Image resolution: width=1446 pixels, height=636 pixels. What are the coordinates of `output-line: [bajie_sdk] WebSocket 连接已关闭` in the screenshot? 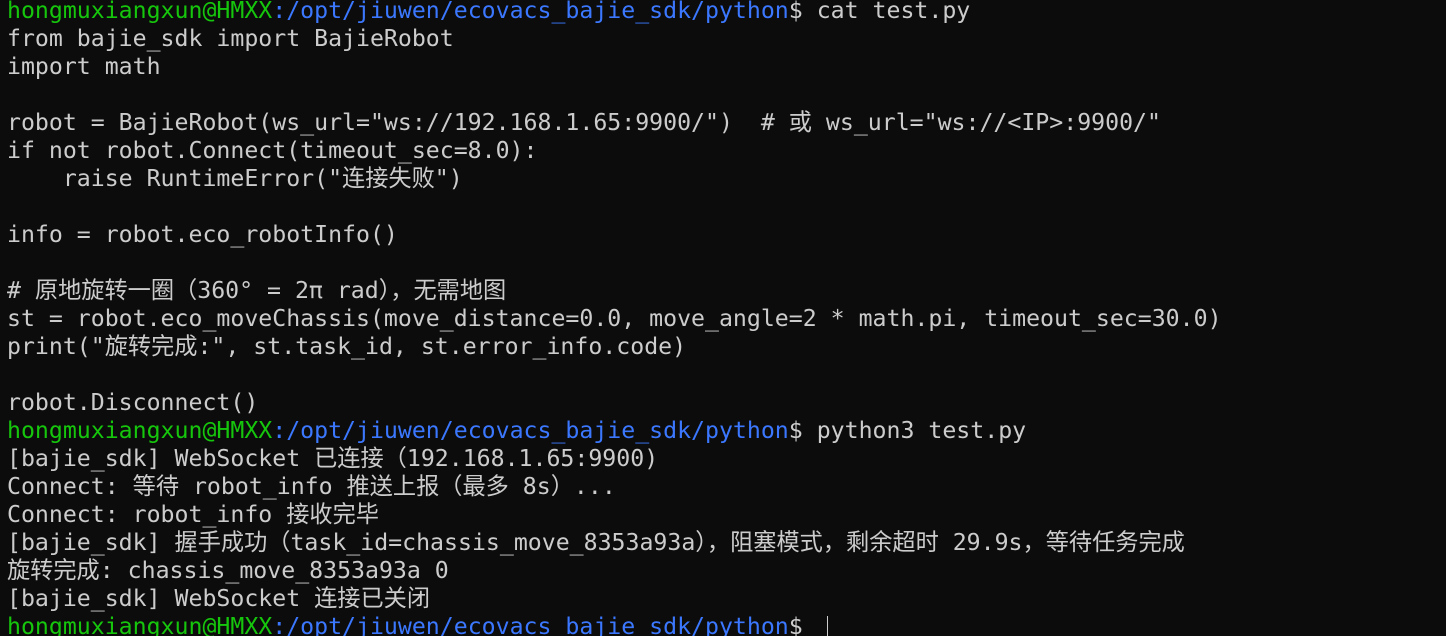 It's located at (719, 599).